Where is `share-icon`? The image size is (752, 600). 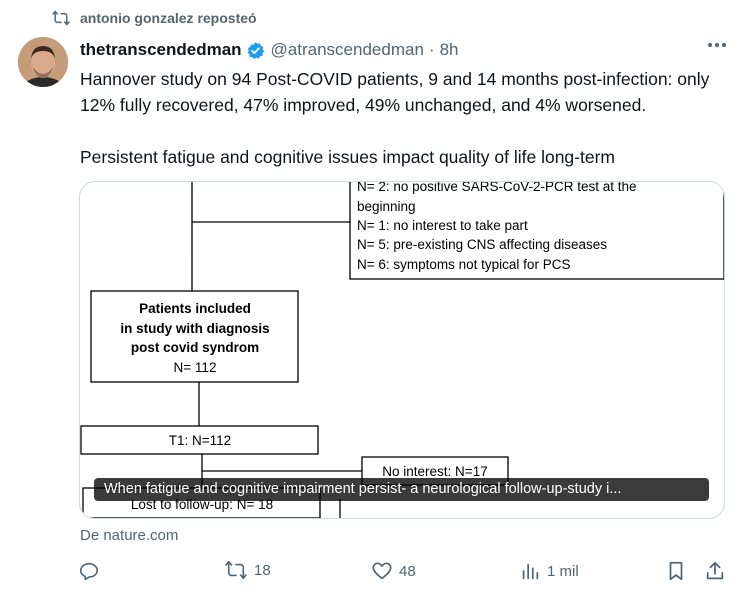 share-icon is located at coordinates (715, 571).